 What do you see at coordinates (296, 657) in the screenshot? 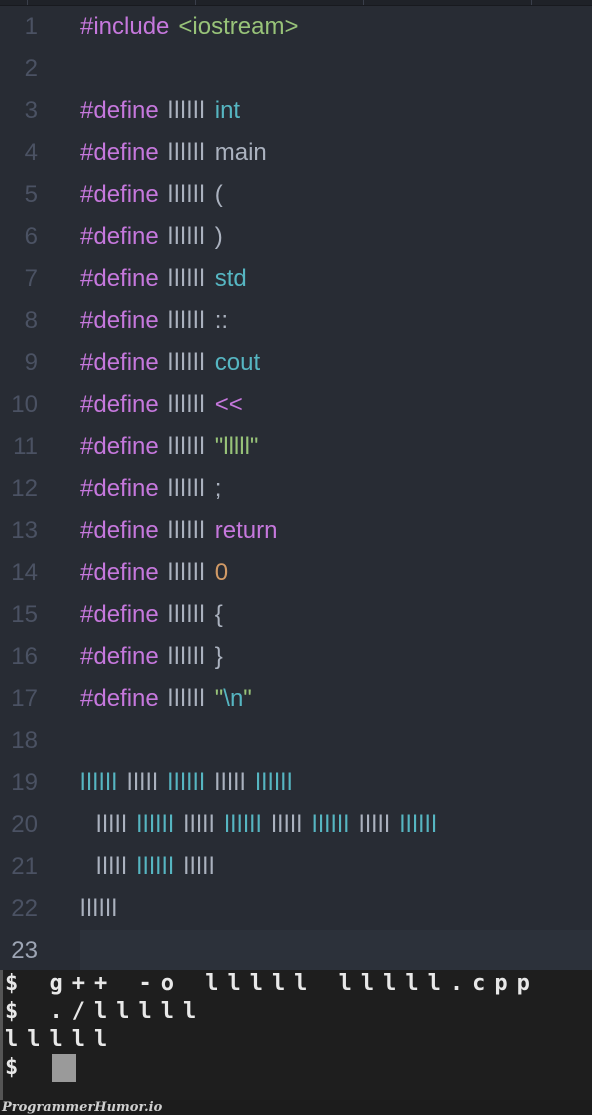
I see `code-line: 16 #define llllll}` at bounding box center [296, 657].